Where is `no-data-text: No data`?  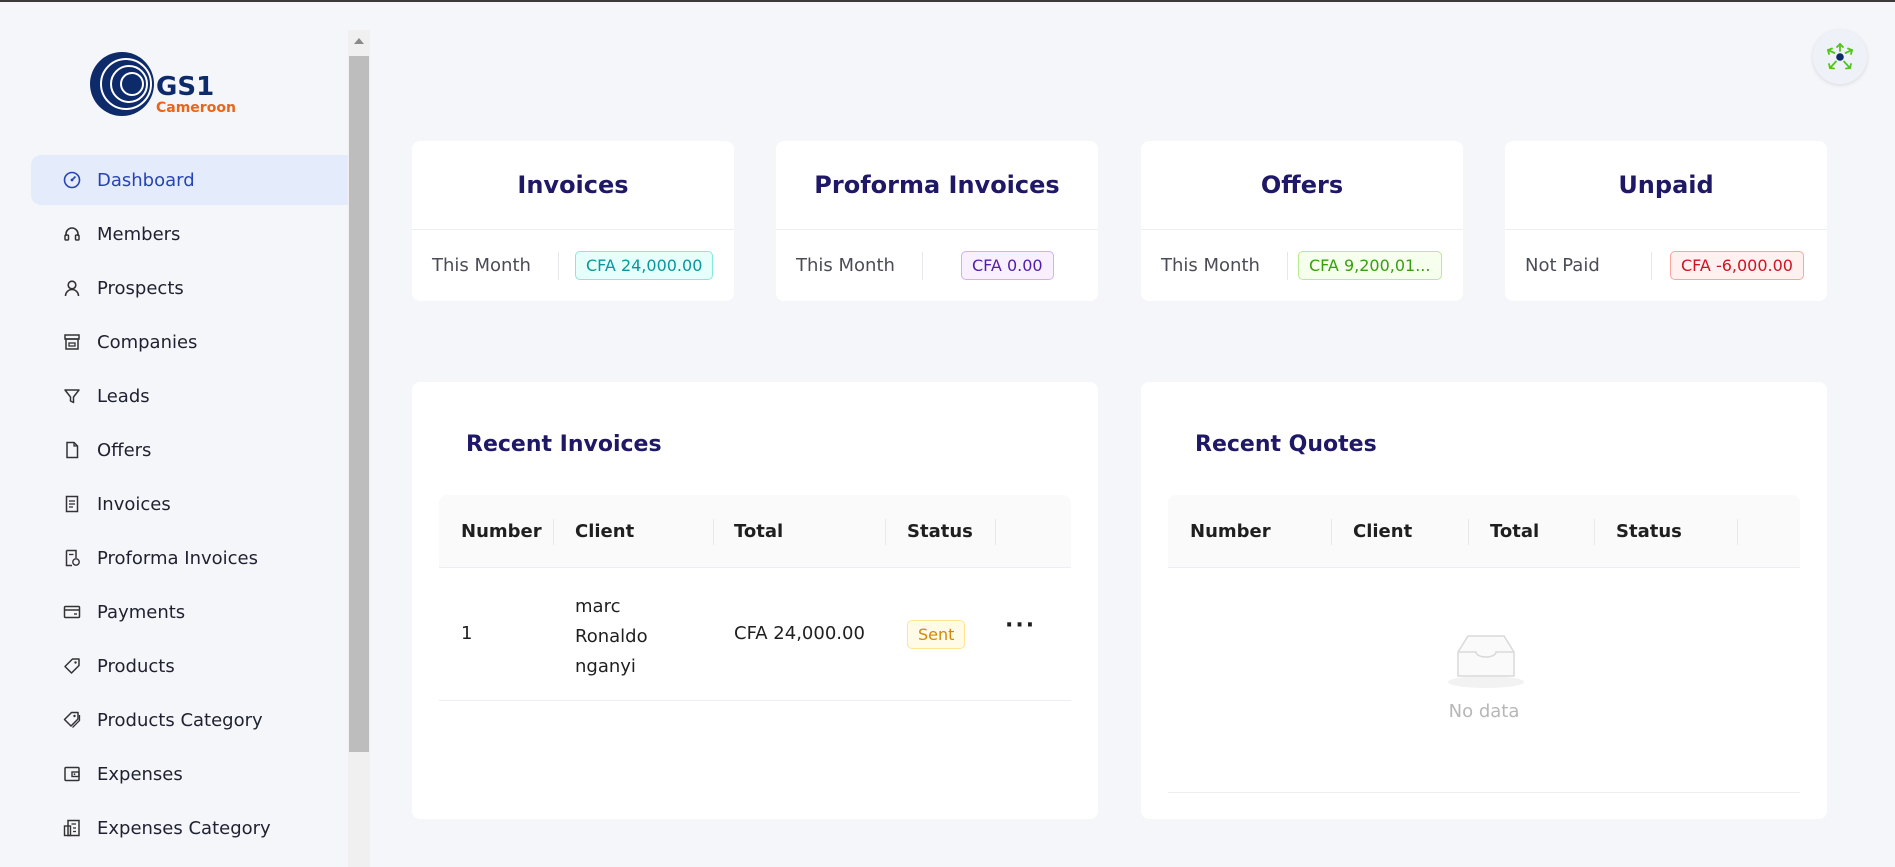
no-data-text: No data is located at coordinates (1484, 711).